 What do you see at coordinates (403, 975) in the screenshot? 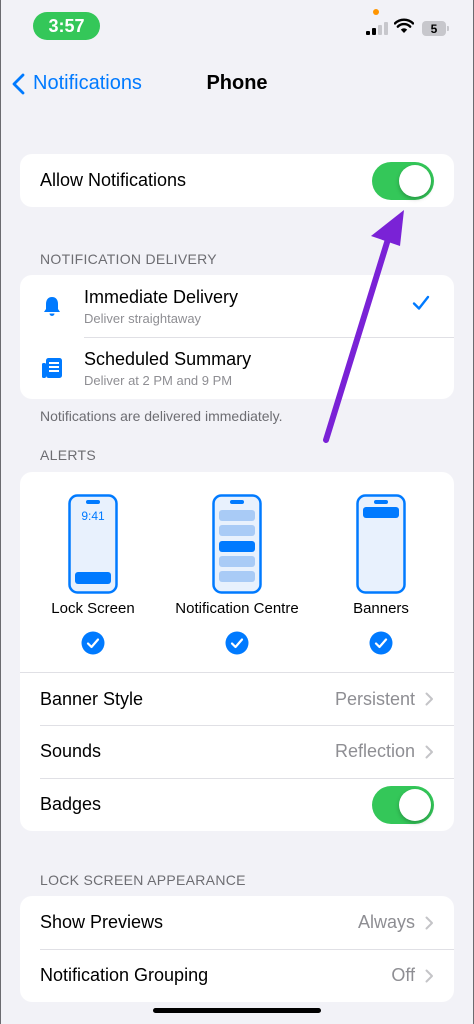
I see `notification-grouping-value: Off` at bounding box center [403, 975].